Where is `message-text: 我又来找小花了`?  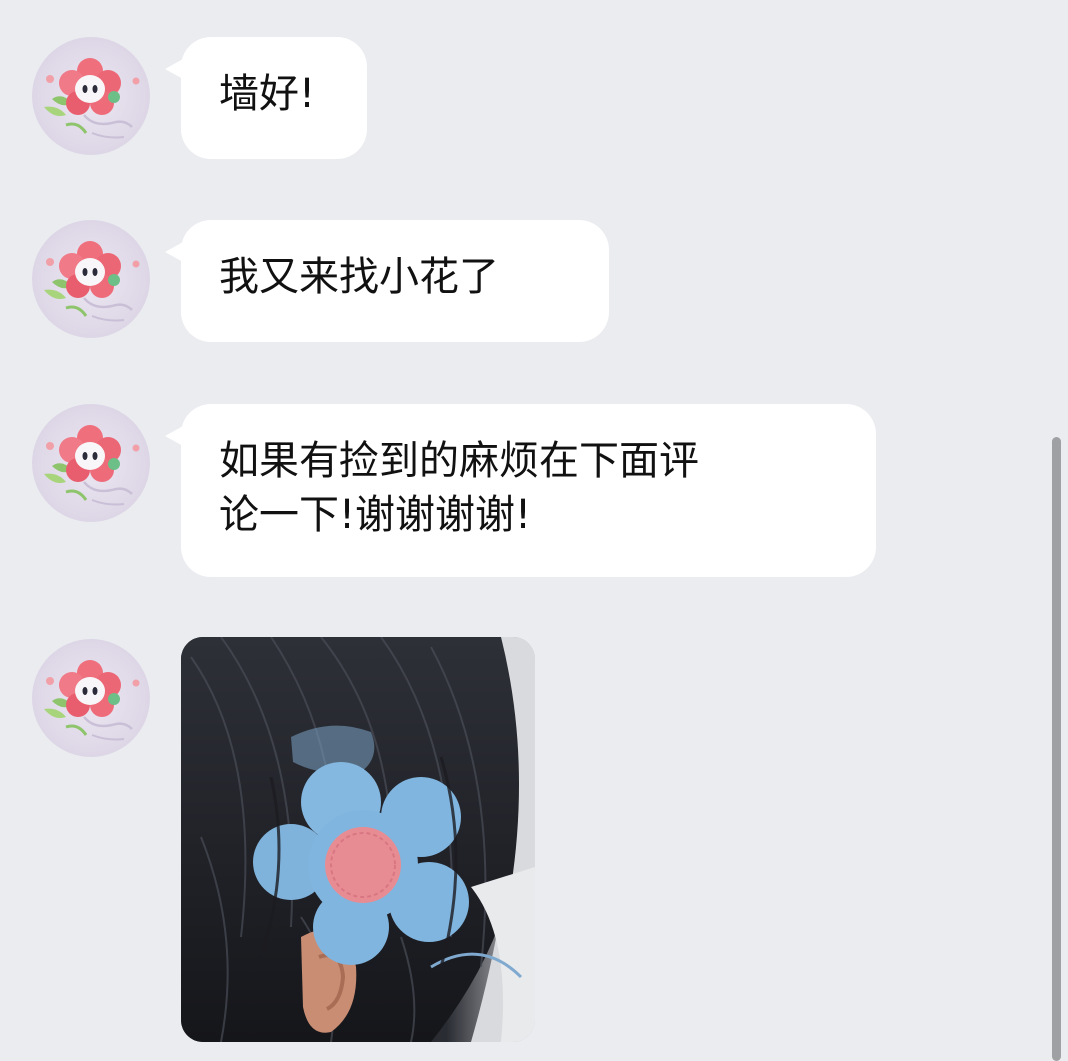 message-text: 我又来找小花了 is located at coordinates (359, 277).